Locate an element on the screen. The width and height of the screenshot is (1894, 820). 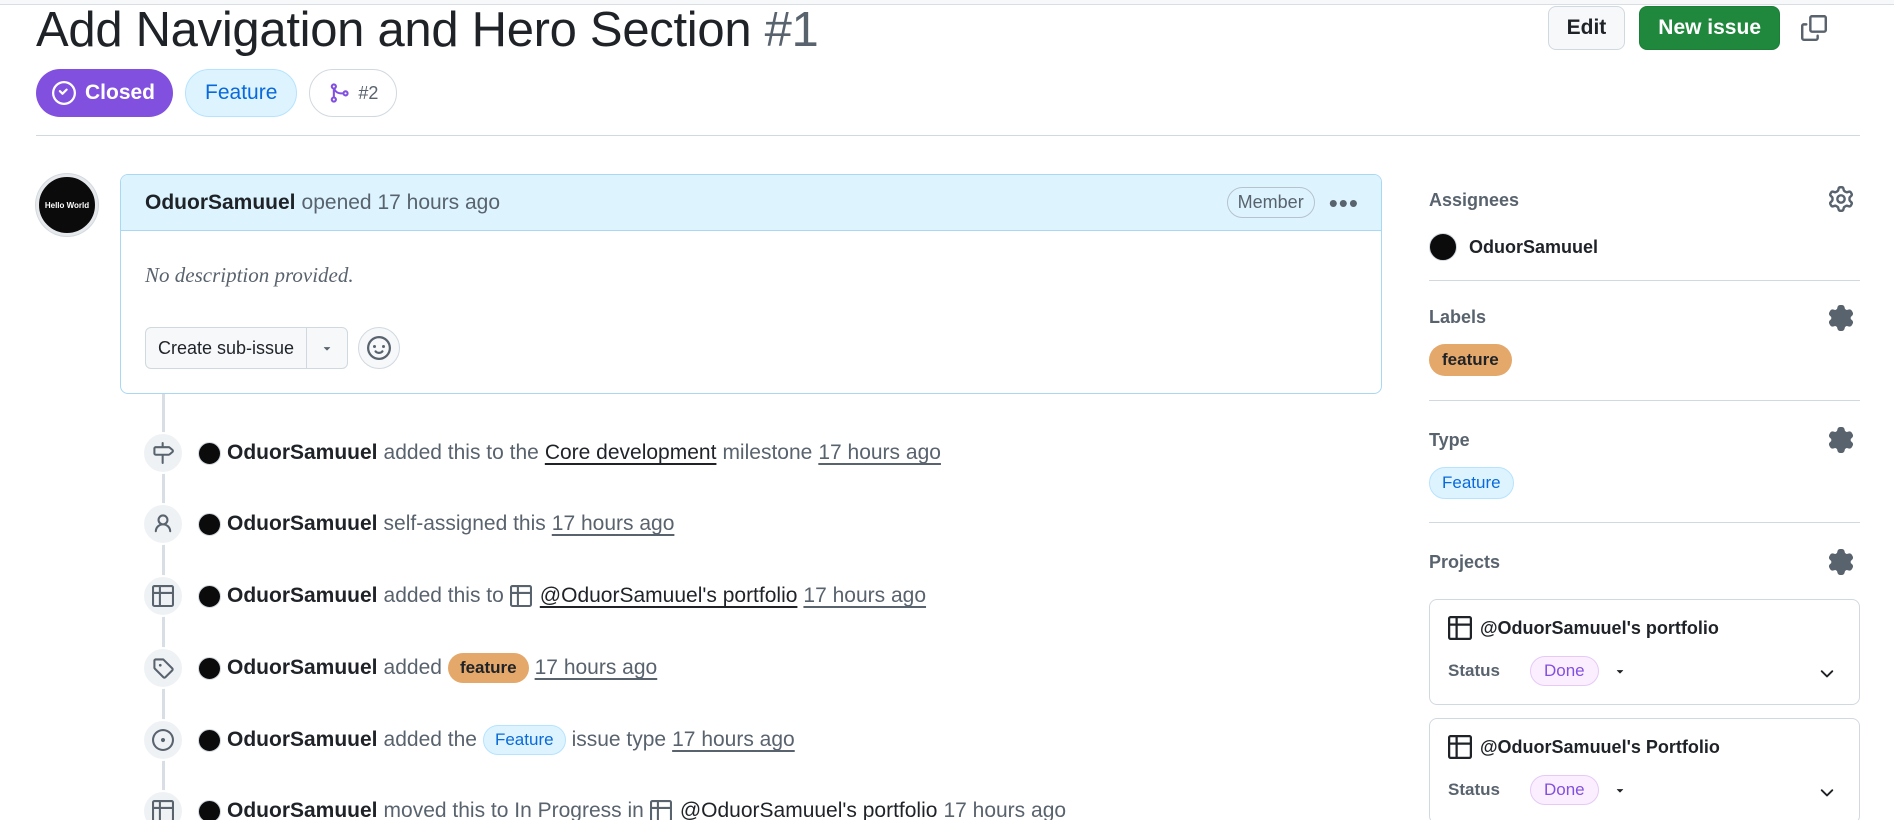
project-name-text: @OduorSamuuel's portfolio is located at coordinates (1599, 627).